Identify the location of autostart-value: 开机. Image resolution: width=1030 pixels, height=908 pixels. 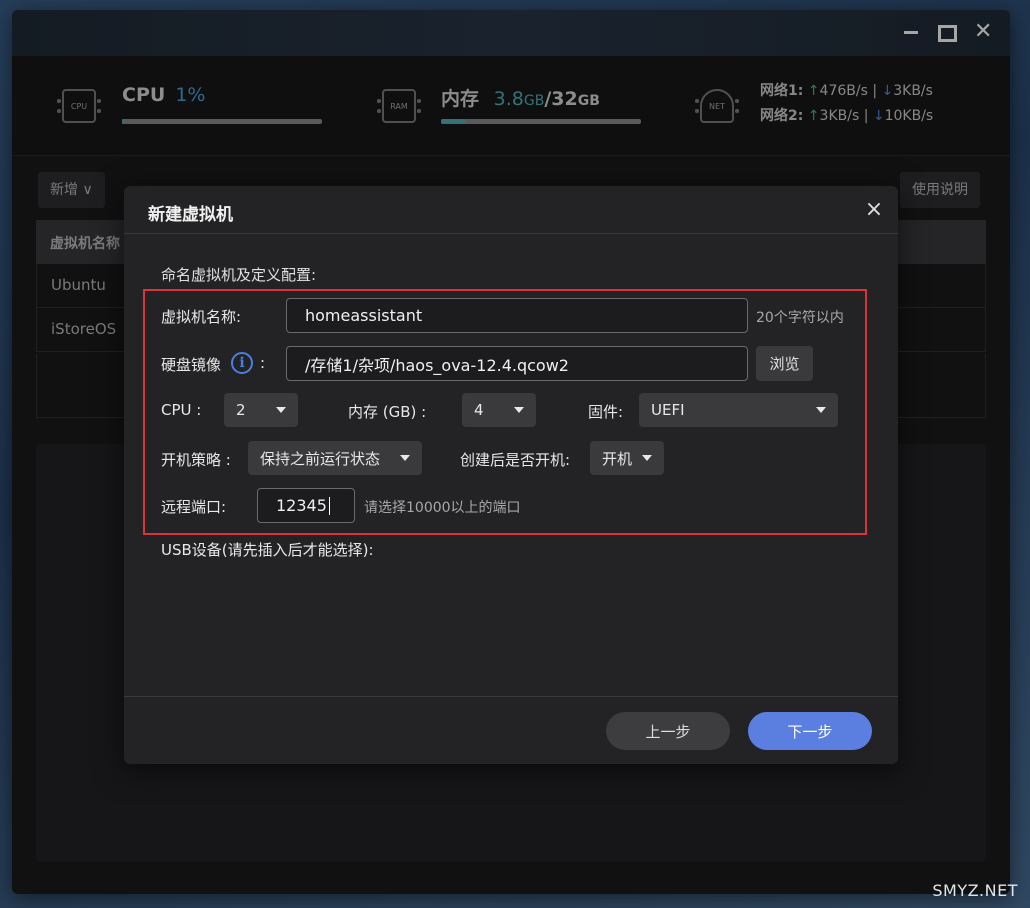
(617, 458).